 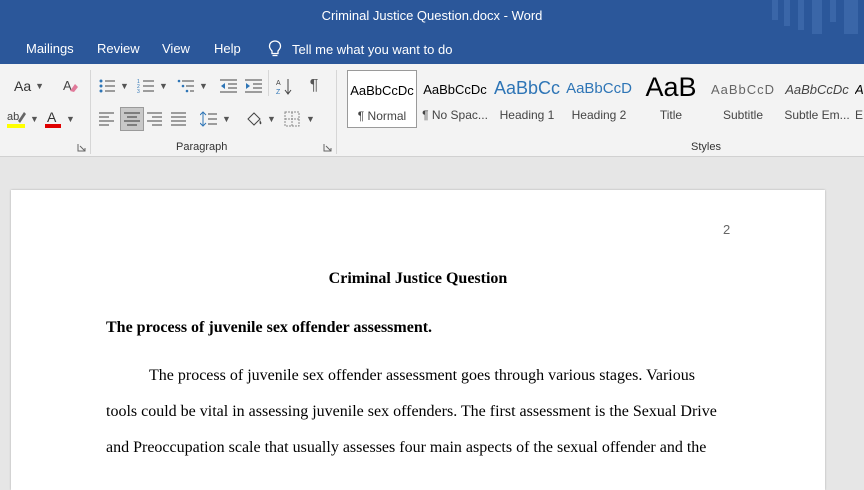 What do you see at coordinates (706, 147) in the screenshot?
I see `styles-group-label: Styles` at bounding box center [706, 147].